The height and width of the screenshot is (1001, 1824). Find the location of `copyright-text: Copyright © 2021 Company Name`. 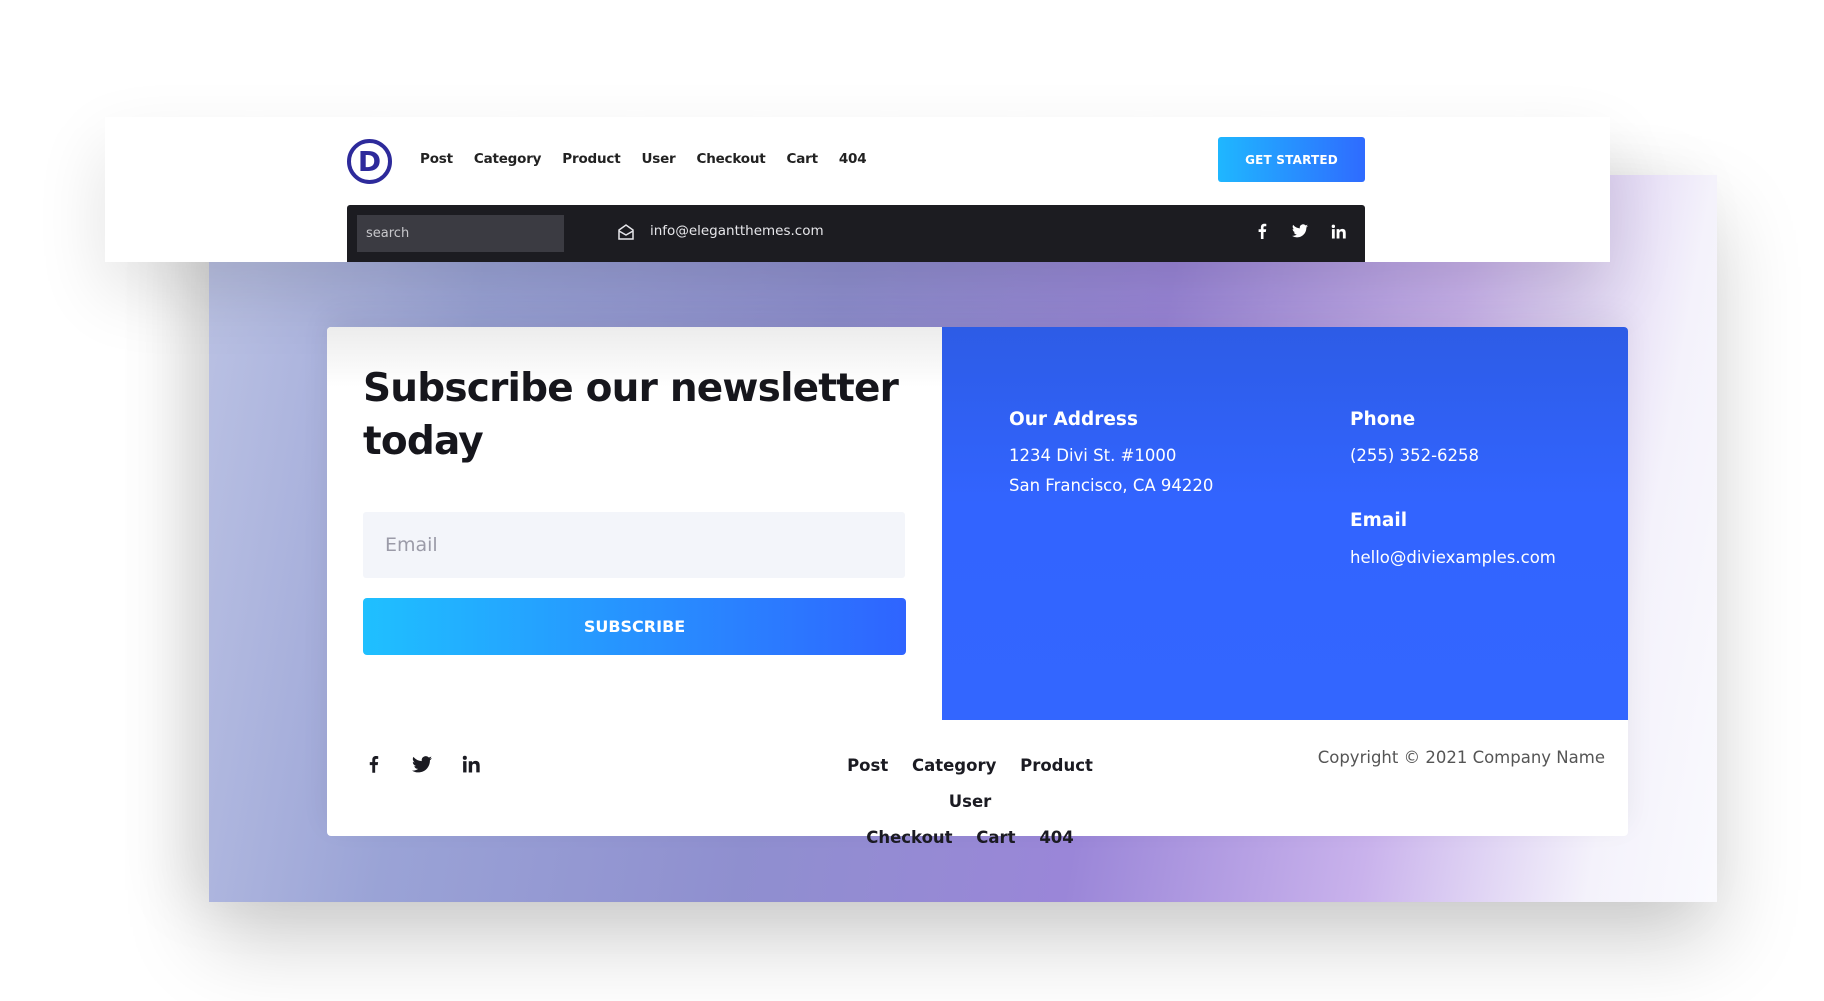

copyright-text: Copyright © 2021 Company Name is located at coordinates (1461, 757).